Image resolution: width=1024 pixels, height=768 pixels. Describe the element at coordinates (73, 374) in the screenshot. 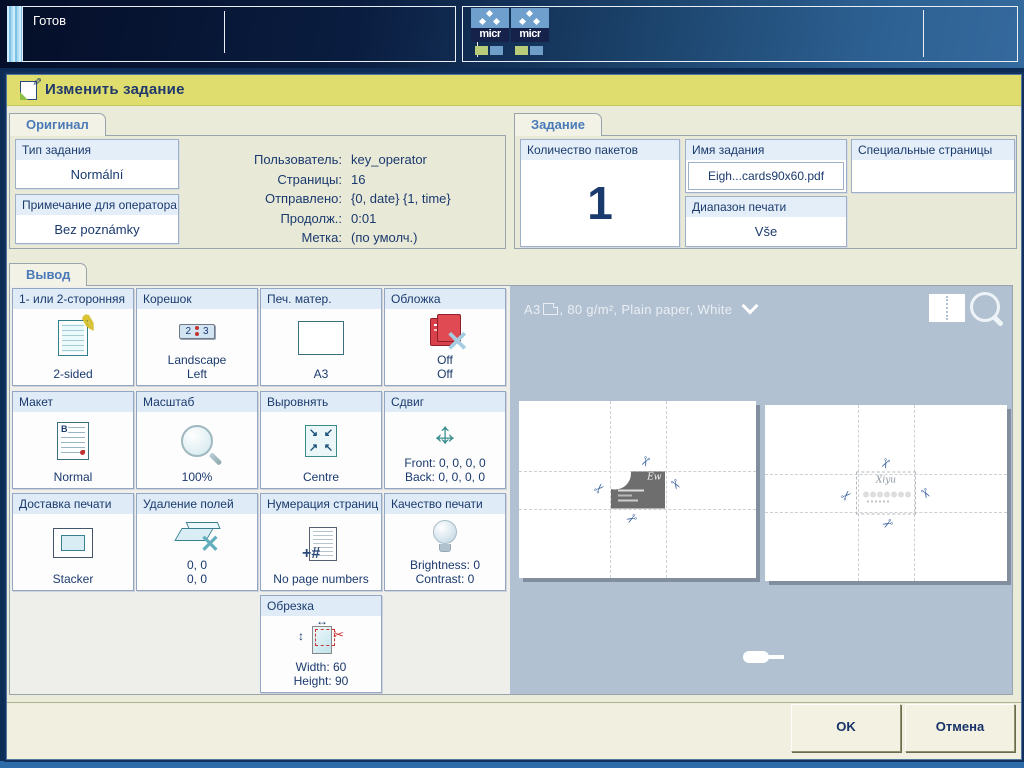

I see `tile-value: 2-sided` at that location.